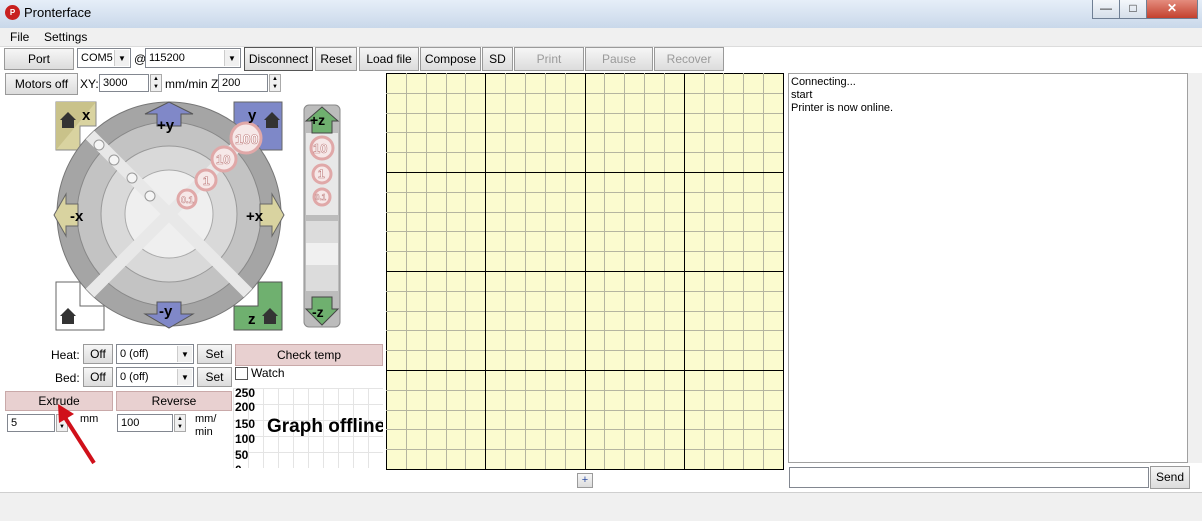 This screenshot has width=1202, height=521. Describe the element at coordinates (124, 83) in the screenshot. I see `xy-feedrate-input: 3000` at that location.